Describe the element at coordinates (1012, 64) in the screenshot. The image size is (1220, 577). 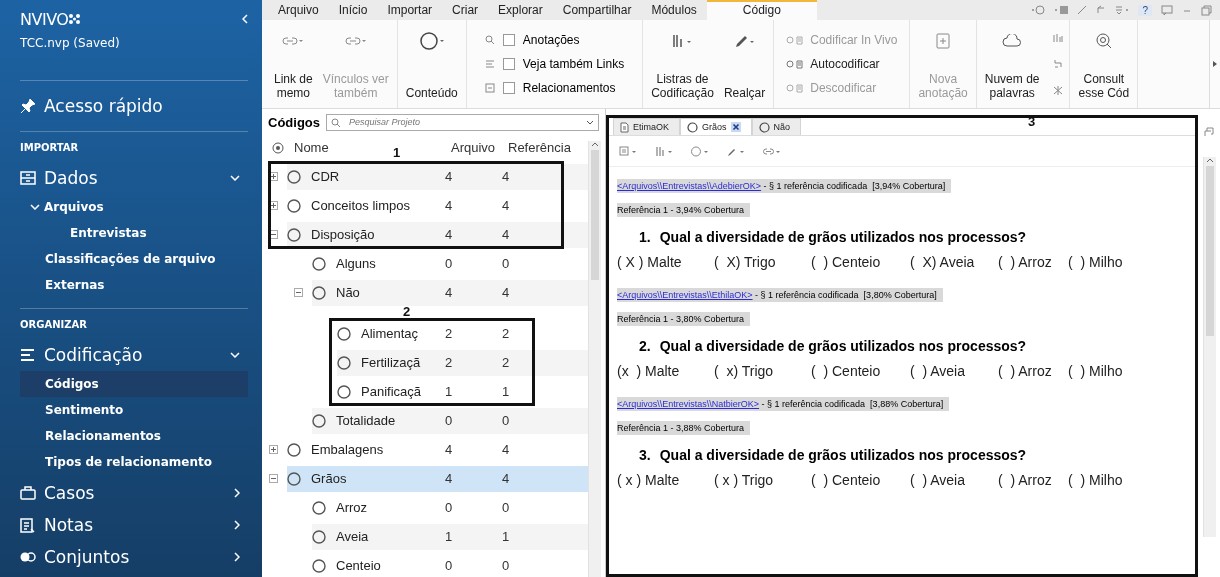
I see `ribbon-button: Nuvem de palavras` at that location.